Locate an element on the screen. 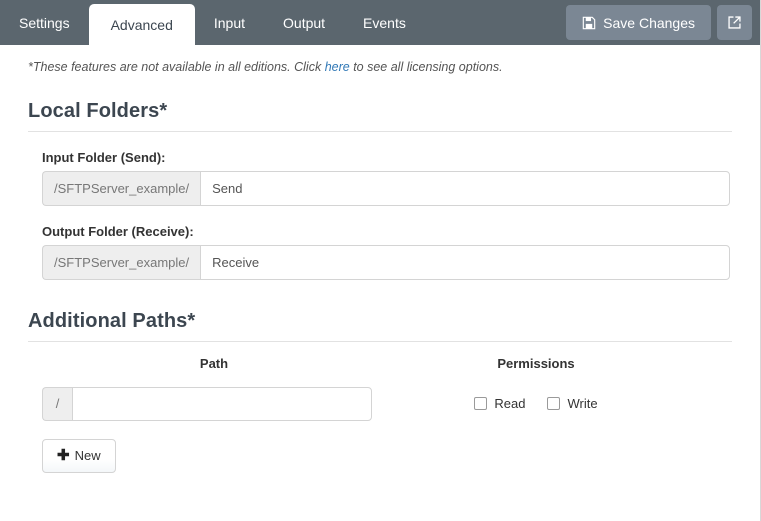  local-folders-title: Local Folders* is located at coordinates (380, 116).